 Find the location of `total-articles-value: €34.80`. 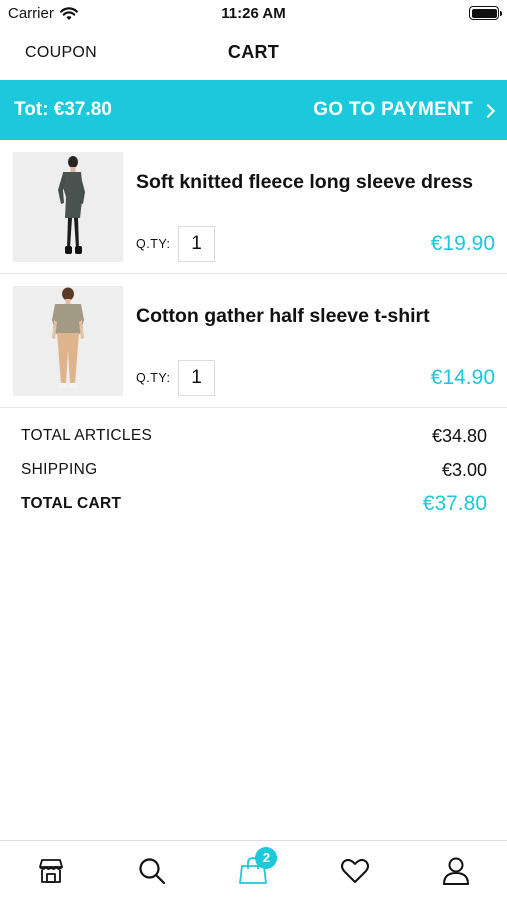

total-articles-value: €34.80 is located at coordinates (459, 436).